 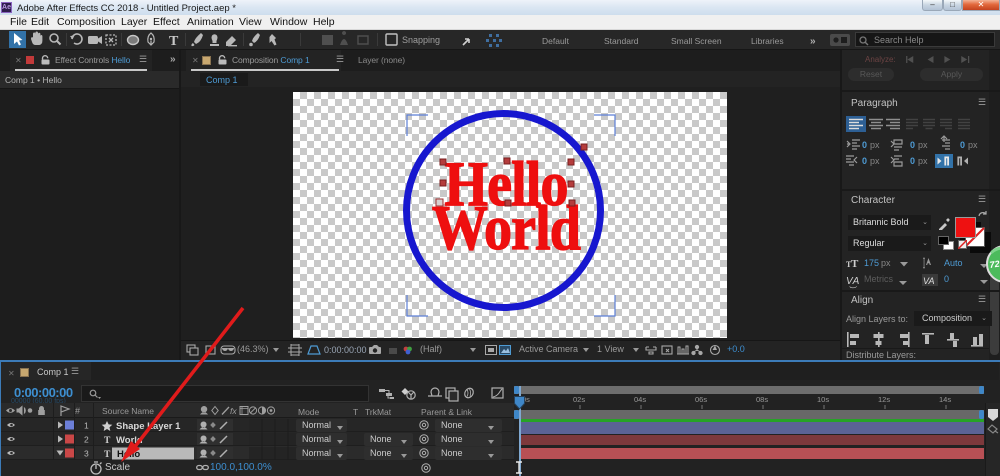 I want to click on svg-text: VA, so click(x=929, y=281).